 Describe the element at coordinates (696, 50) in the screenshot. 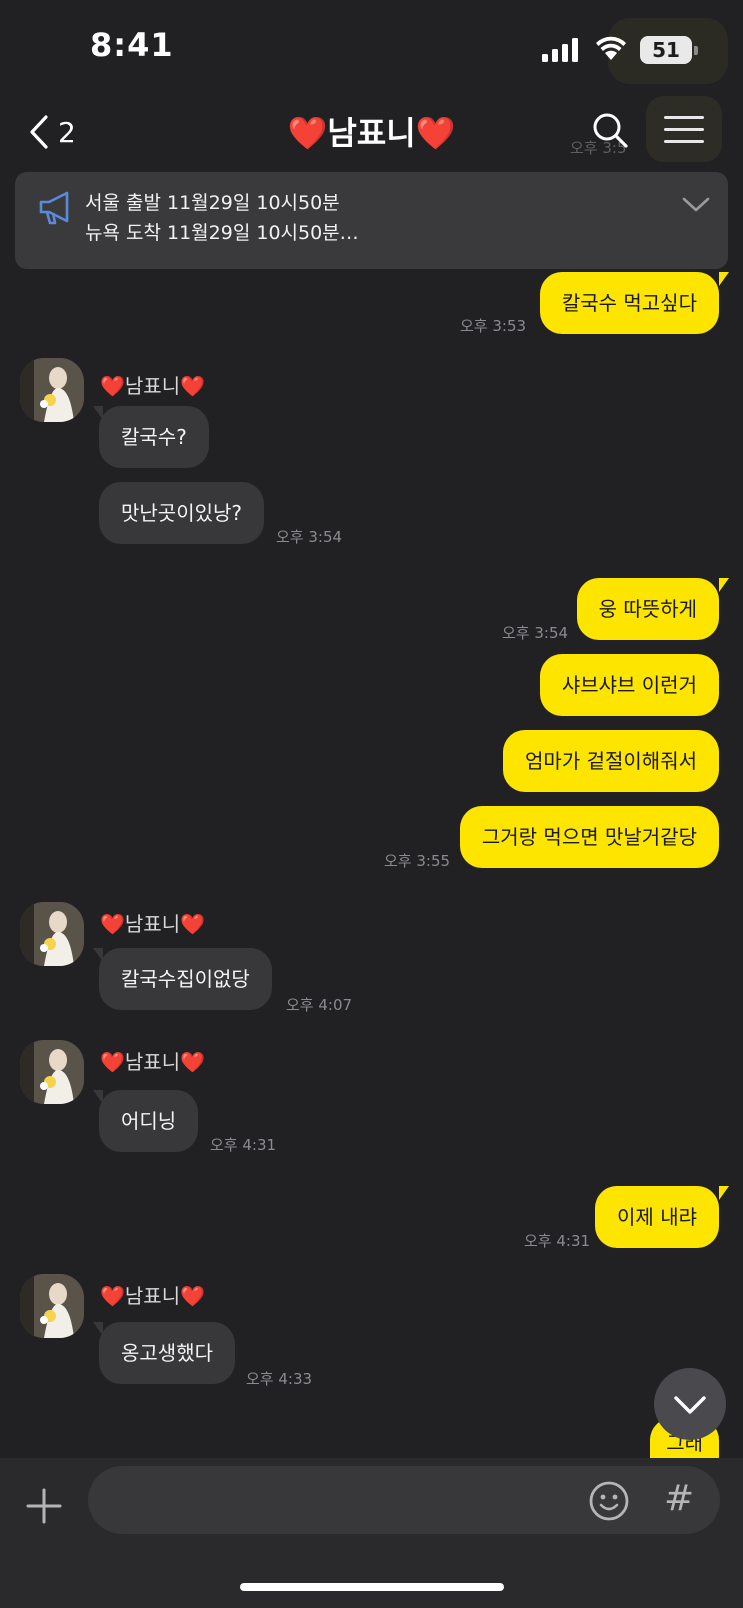

I see `battery-tip` at that location.